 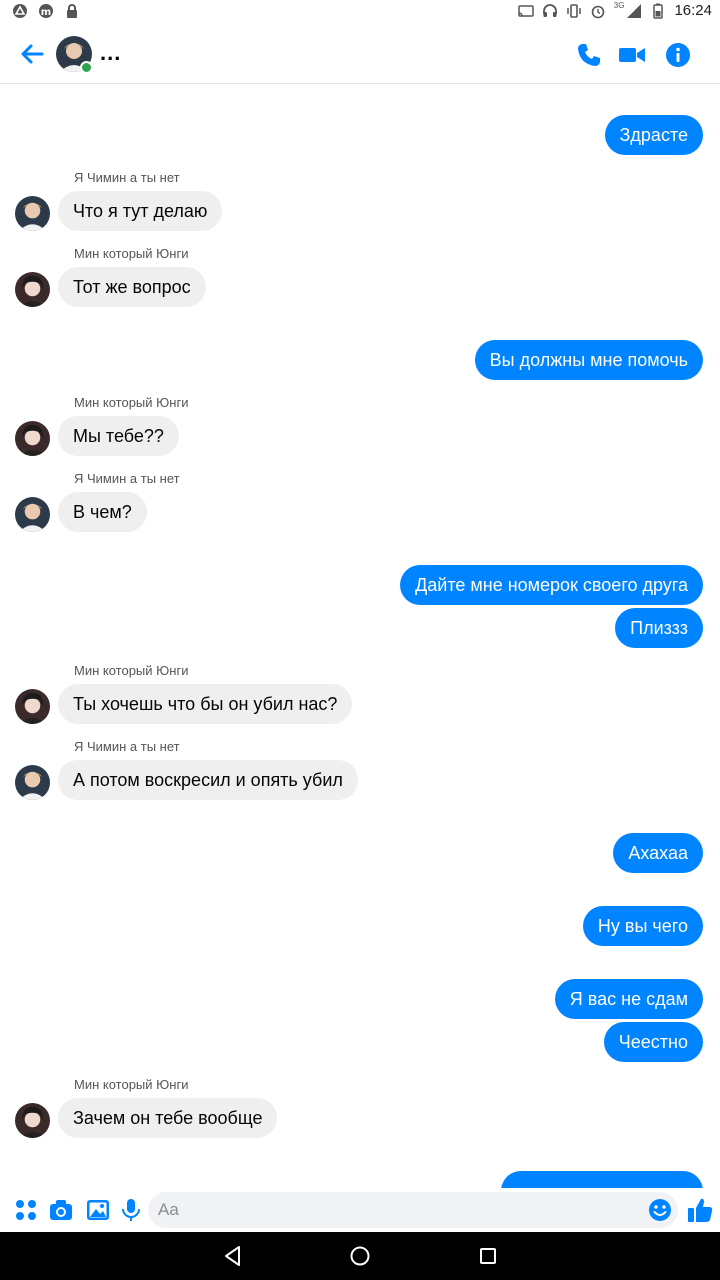 What do you see at coordinates (700, 1210) in the screenshot?
I see `thumbs-up-icon` at bounding box center [700, 1210].